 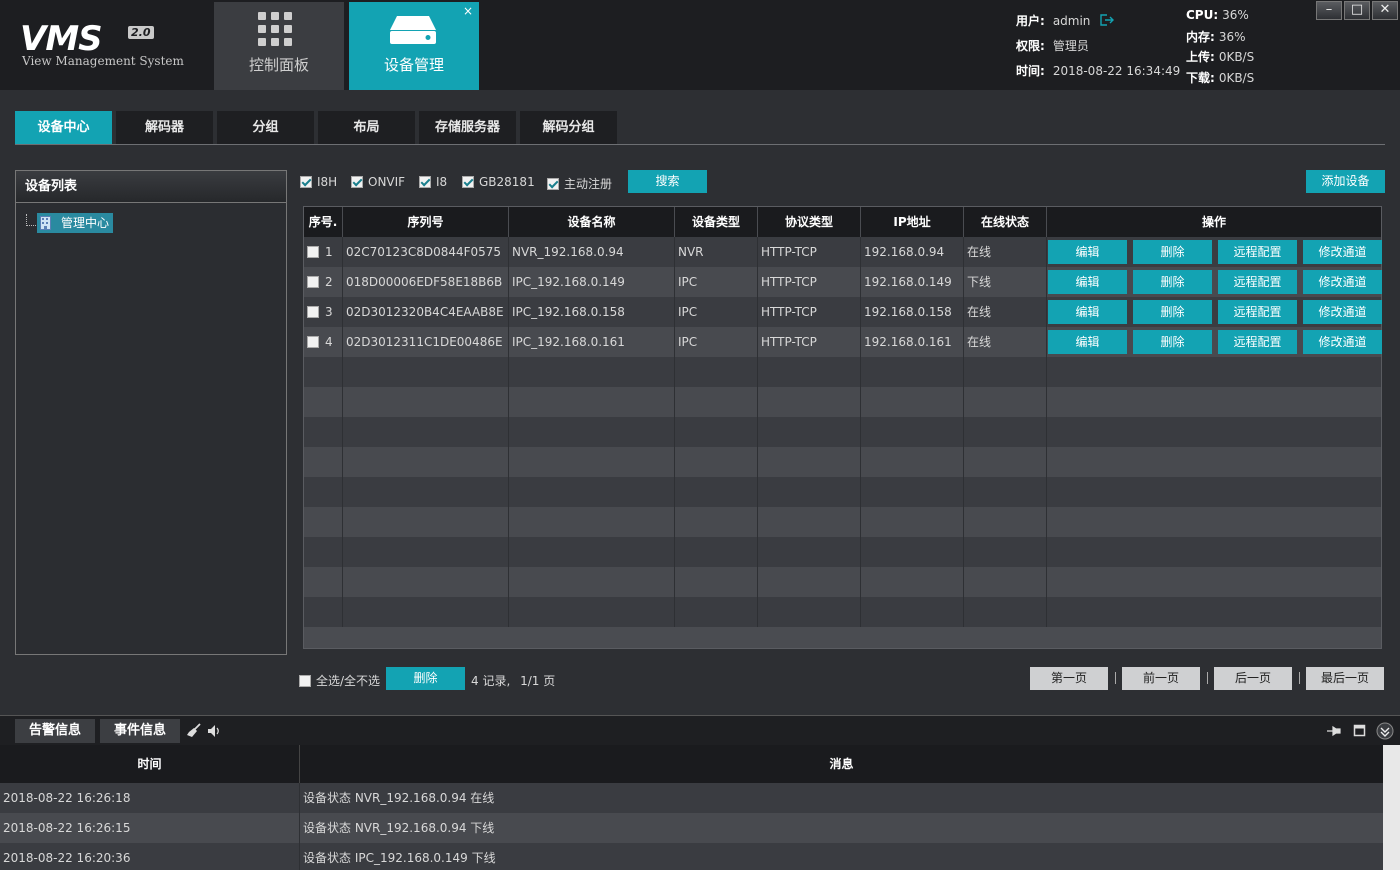 What do you see at coordinates (468, 11) in the screenshot?
I see `close-tab-icon: ×` at bounding box center [468, 11].